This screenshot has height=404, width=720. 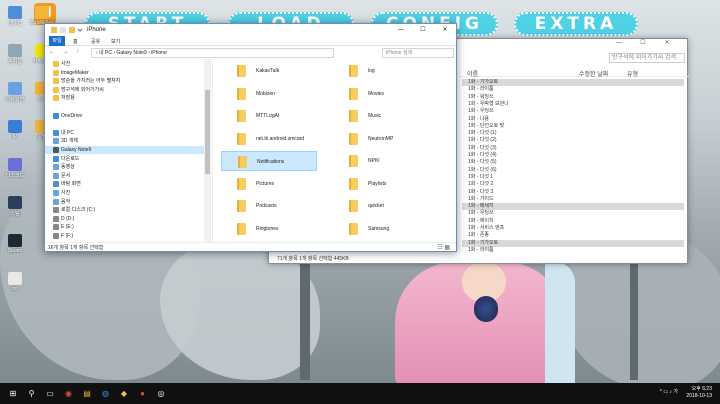 What do you see at coordinates (269, 116) in the screenshot?
I see `folder-item: MTTLogAI` at bounding box center [269, 116].